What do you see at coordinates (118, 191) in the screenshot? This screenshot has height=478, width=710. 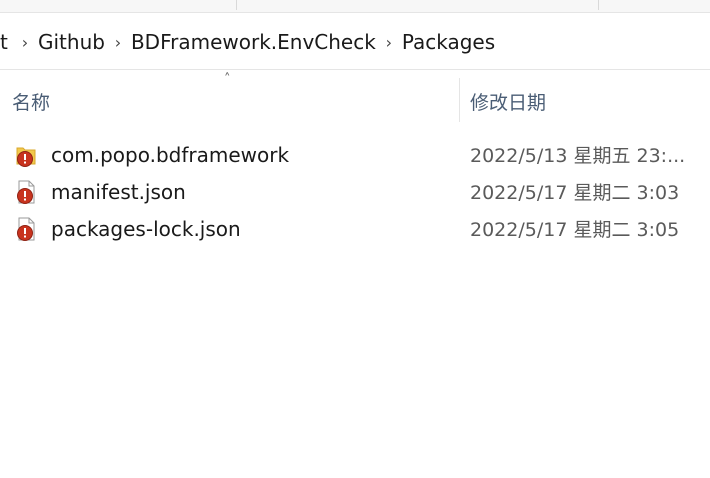 I see `file-name: manifest.json` at bounding box center [118, 191].